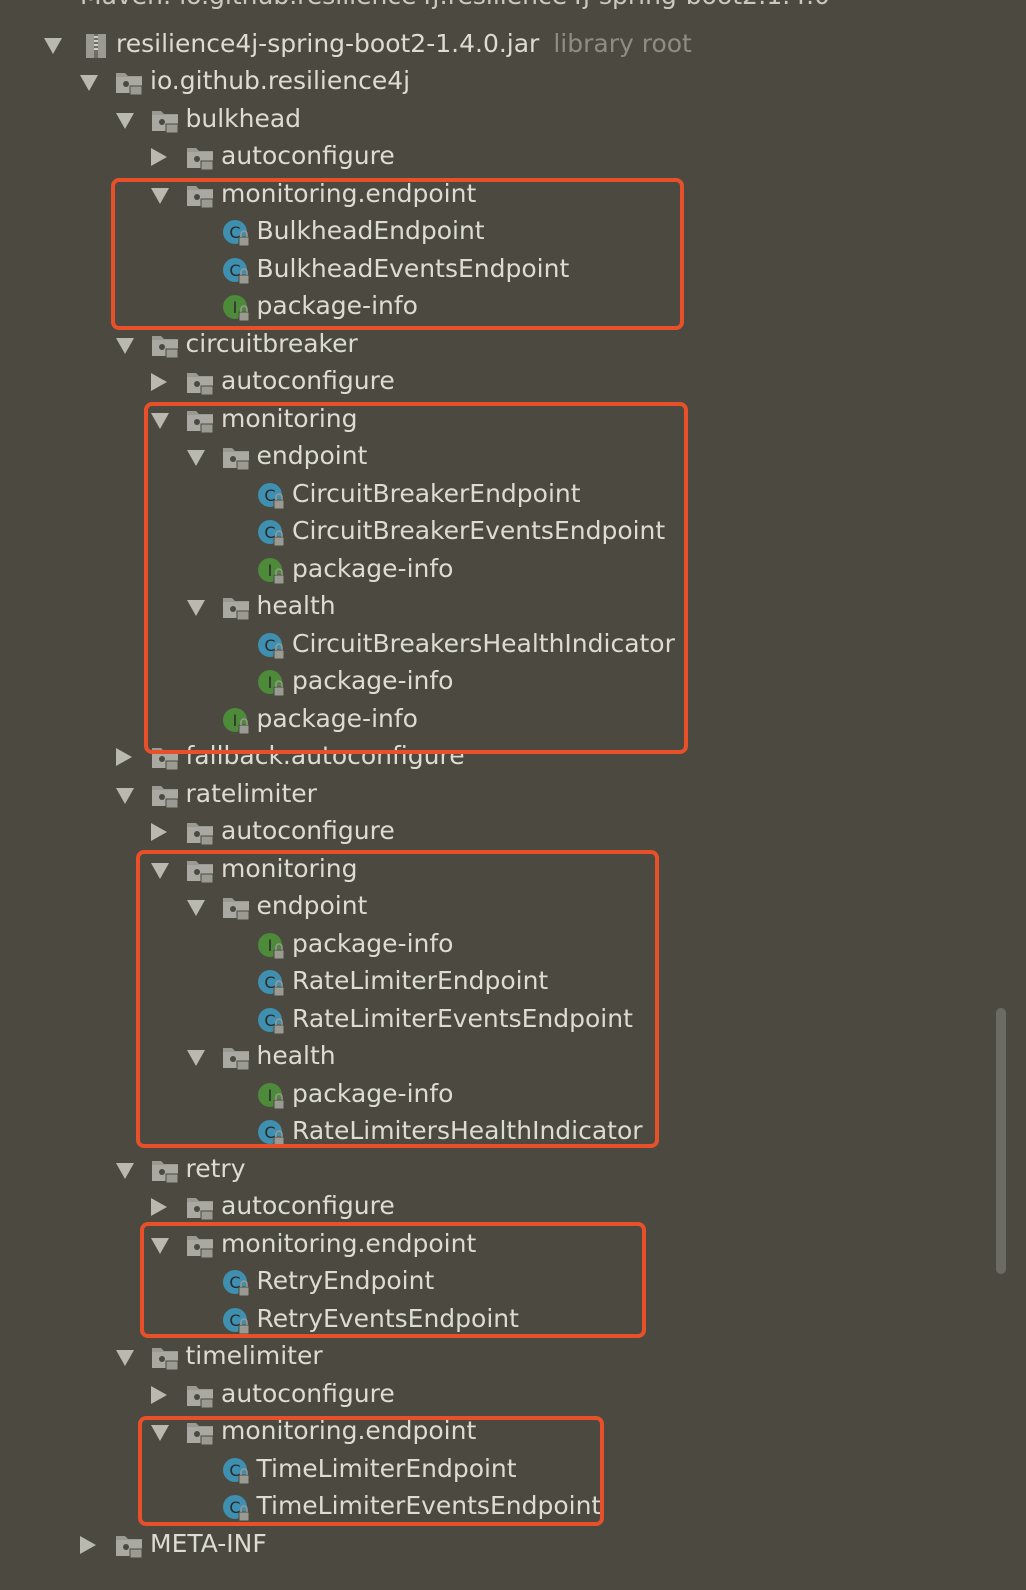 The image size is (1026, 1590). Describe the element at coordinates (243, 118) in the screenshot. I see `tree-row-label: bulkhead` at that location.